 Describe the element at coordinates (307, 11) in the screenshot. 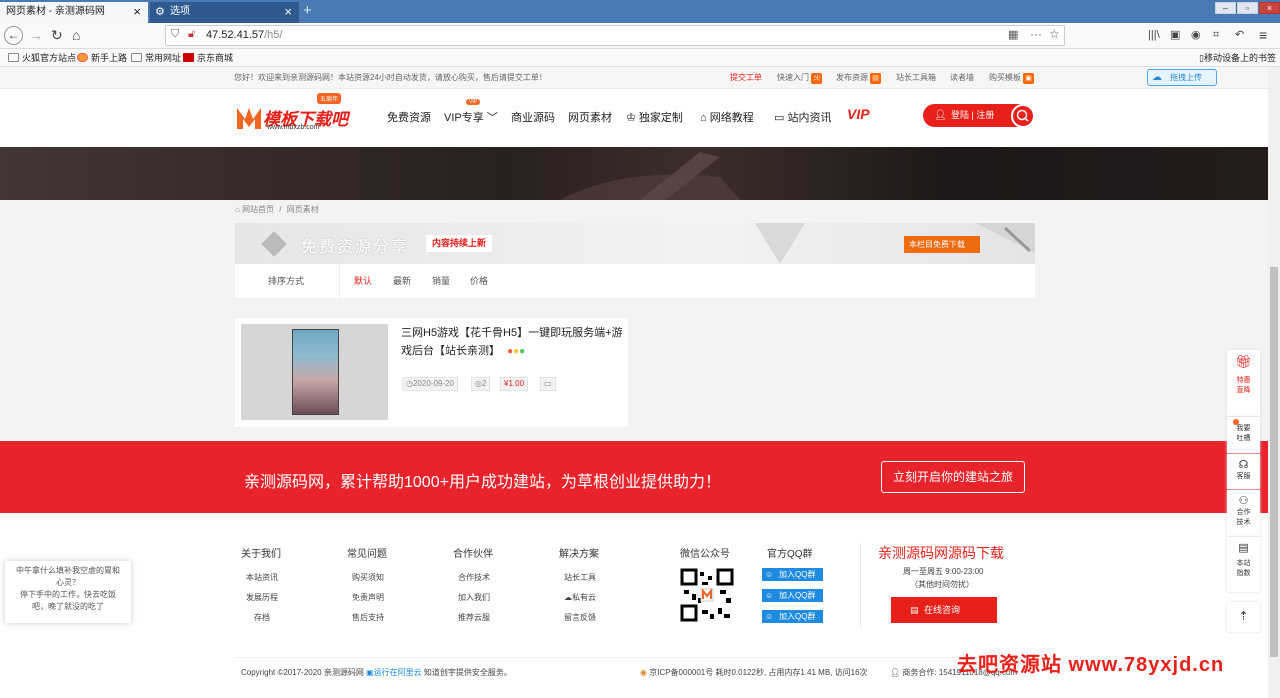

I see `new-tab-button: +` at that location.